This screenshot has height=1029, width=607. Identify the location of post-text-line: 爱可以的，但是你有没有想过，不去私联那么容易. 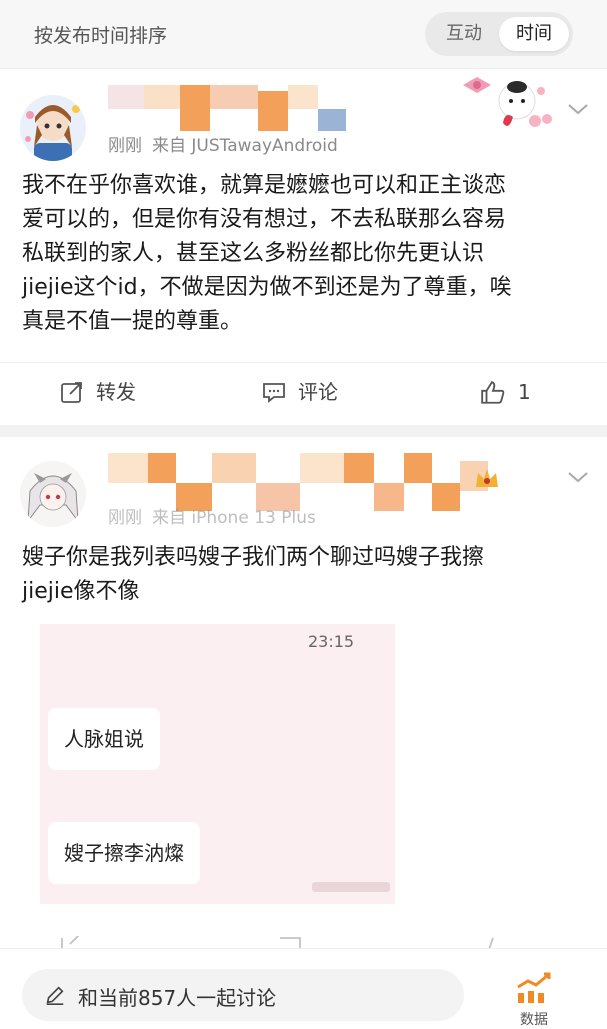
(264, 219).